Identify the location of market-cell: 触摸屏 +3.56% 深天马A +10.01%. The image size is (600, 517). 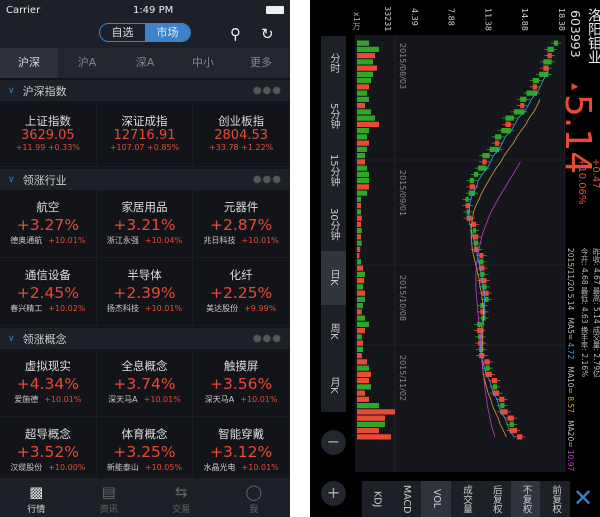
(241, 383).